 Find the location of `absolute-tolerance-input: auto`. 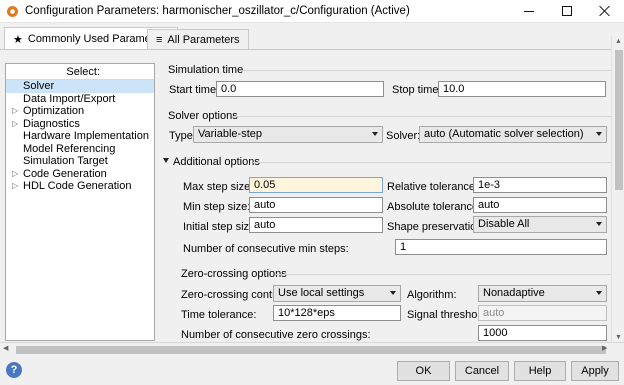

absolute-tolerance-input: auto is located at coordinates (540, 205).